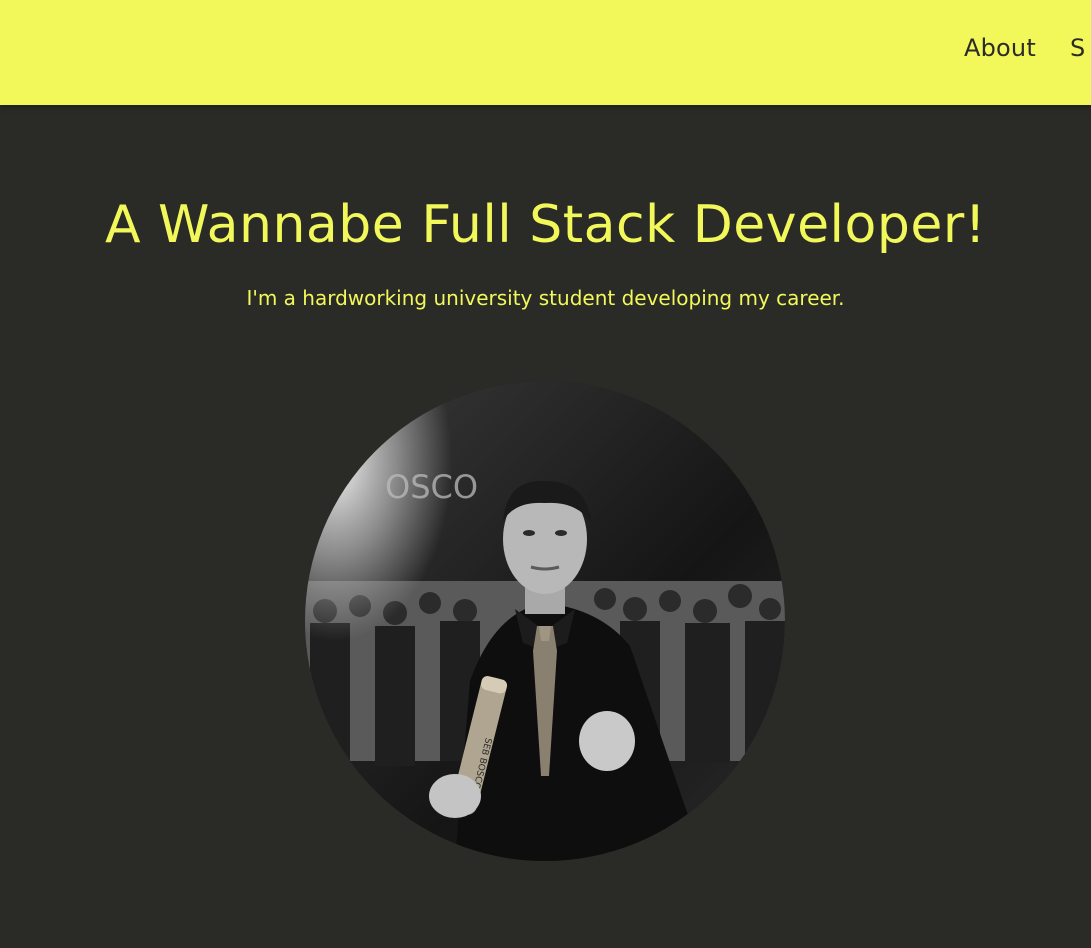 The height and width of the screenshot is (948, 1091). Describe the element at coordinates (1000, 48) in the screenshot. I see `nav-link-about: About` at that location.